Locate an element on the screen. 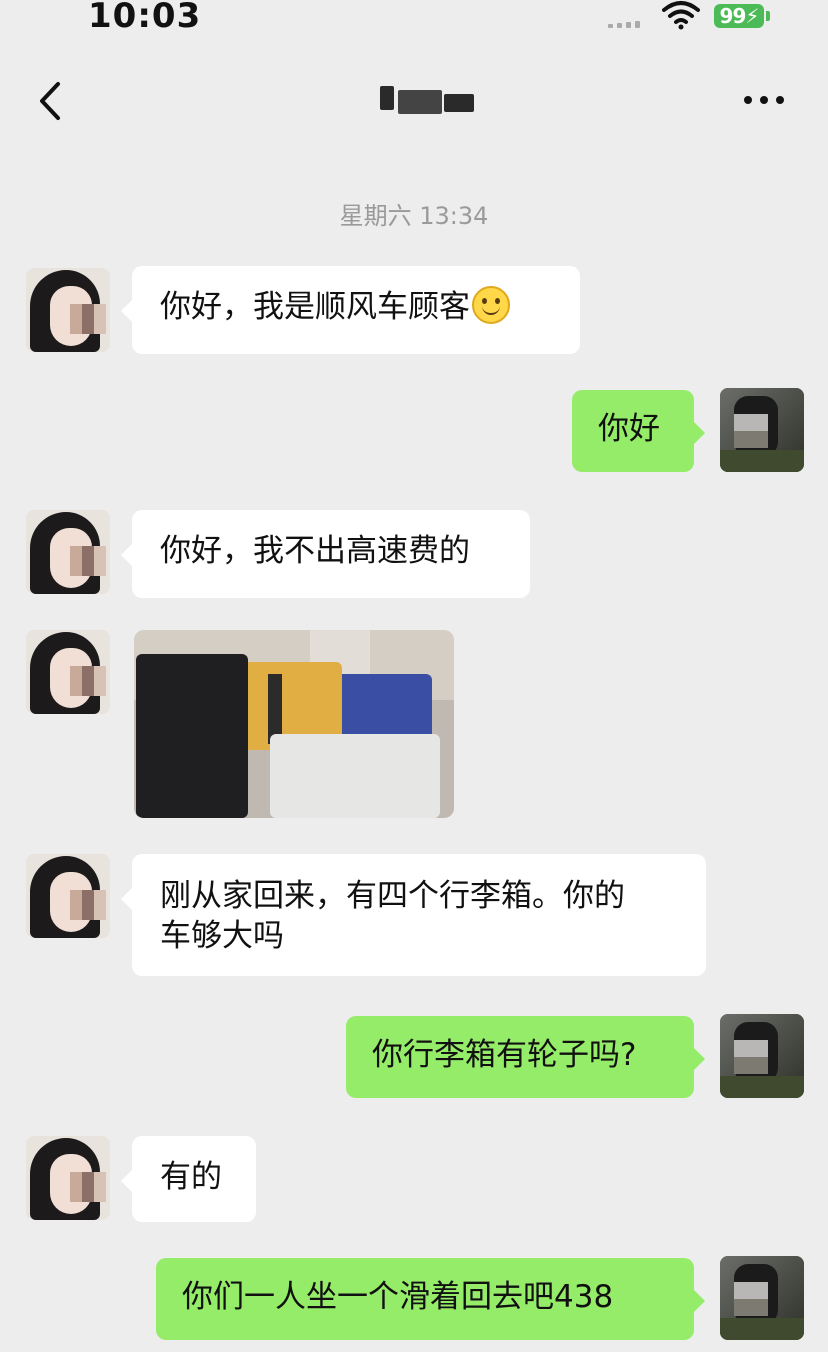 This screenshot has height=1352, width=828. message-text-line: 刚从家回来，有四个行李箱。你的 is located at coordinates (392, 896).